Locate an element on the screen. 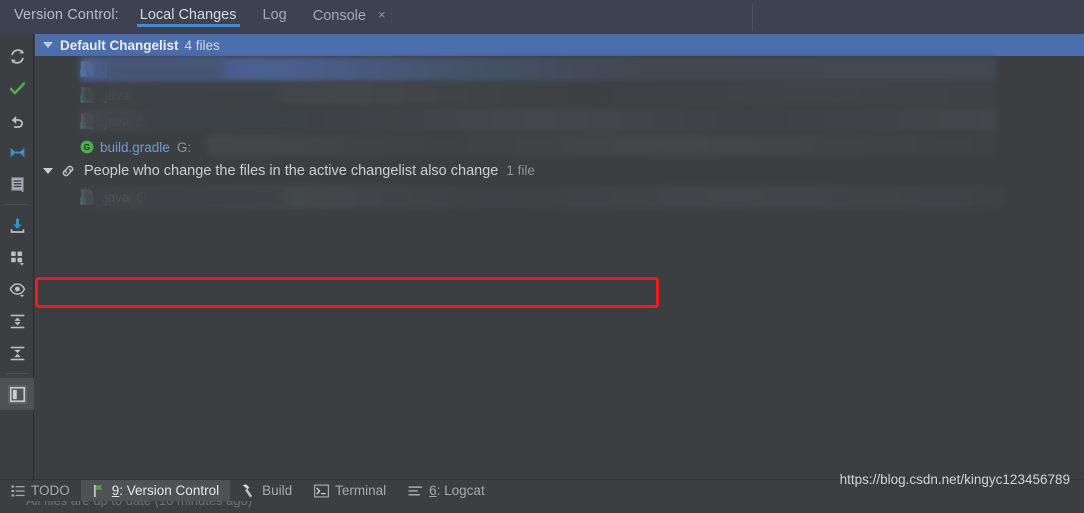 The image size is (1084, 513). tab-log: Log is located at coordinates (275, 17).